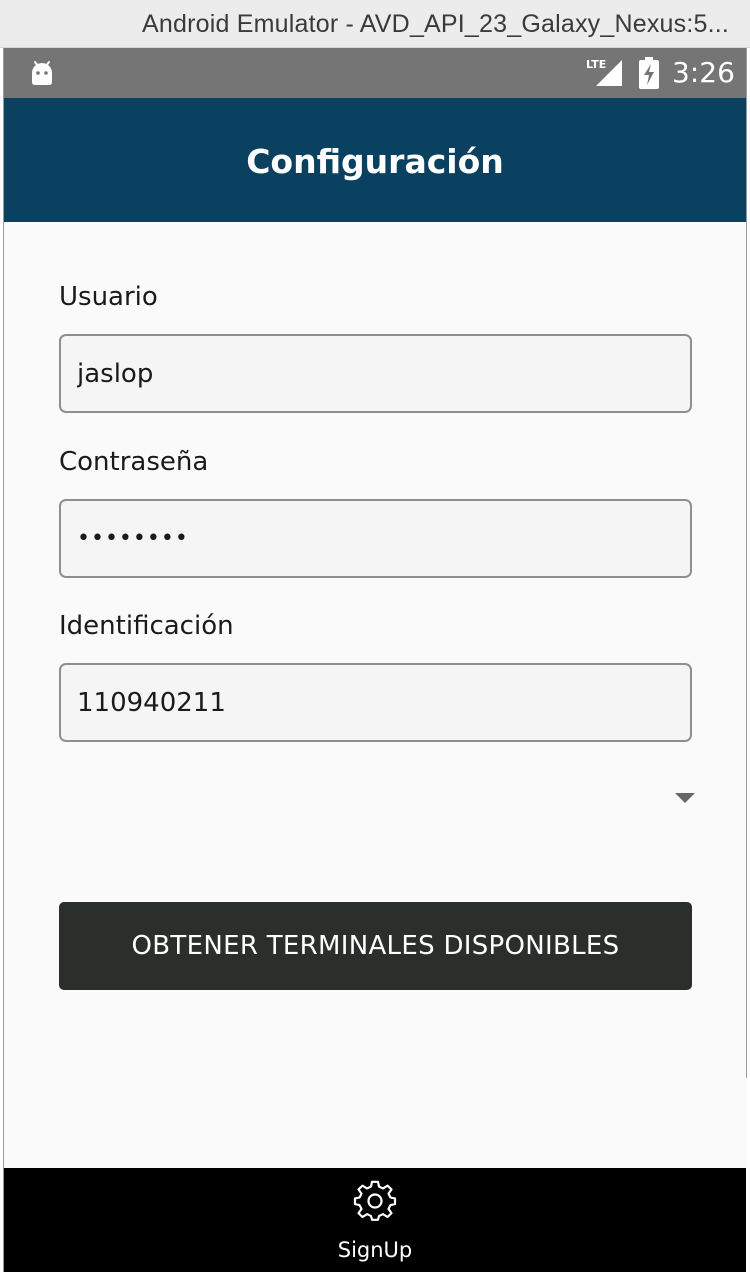 The width and height of the screenshot is (750, 1272). Describe the element at coordinates (134, 462) in the screenshot. I see `password-label: Contraseña` at that location.